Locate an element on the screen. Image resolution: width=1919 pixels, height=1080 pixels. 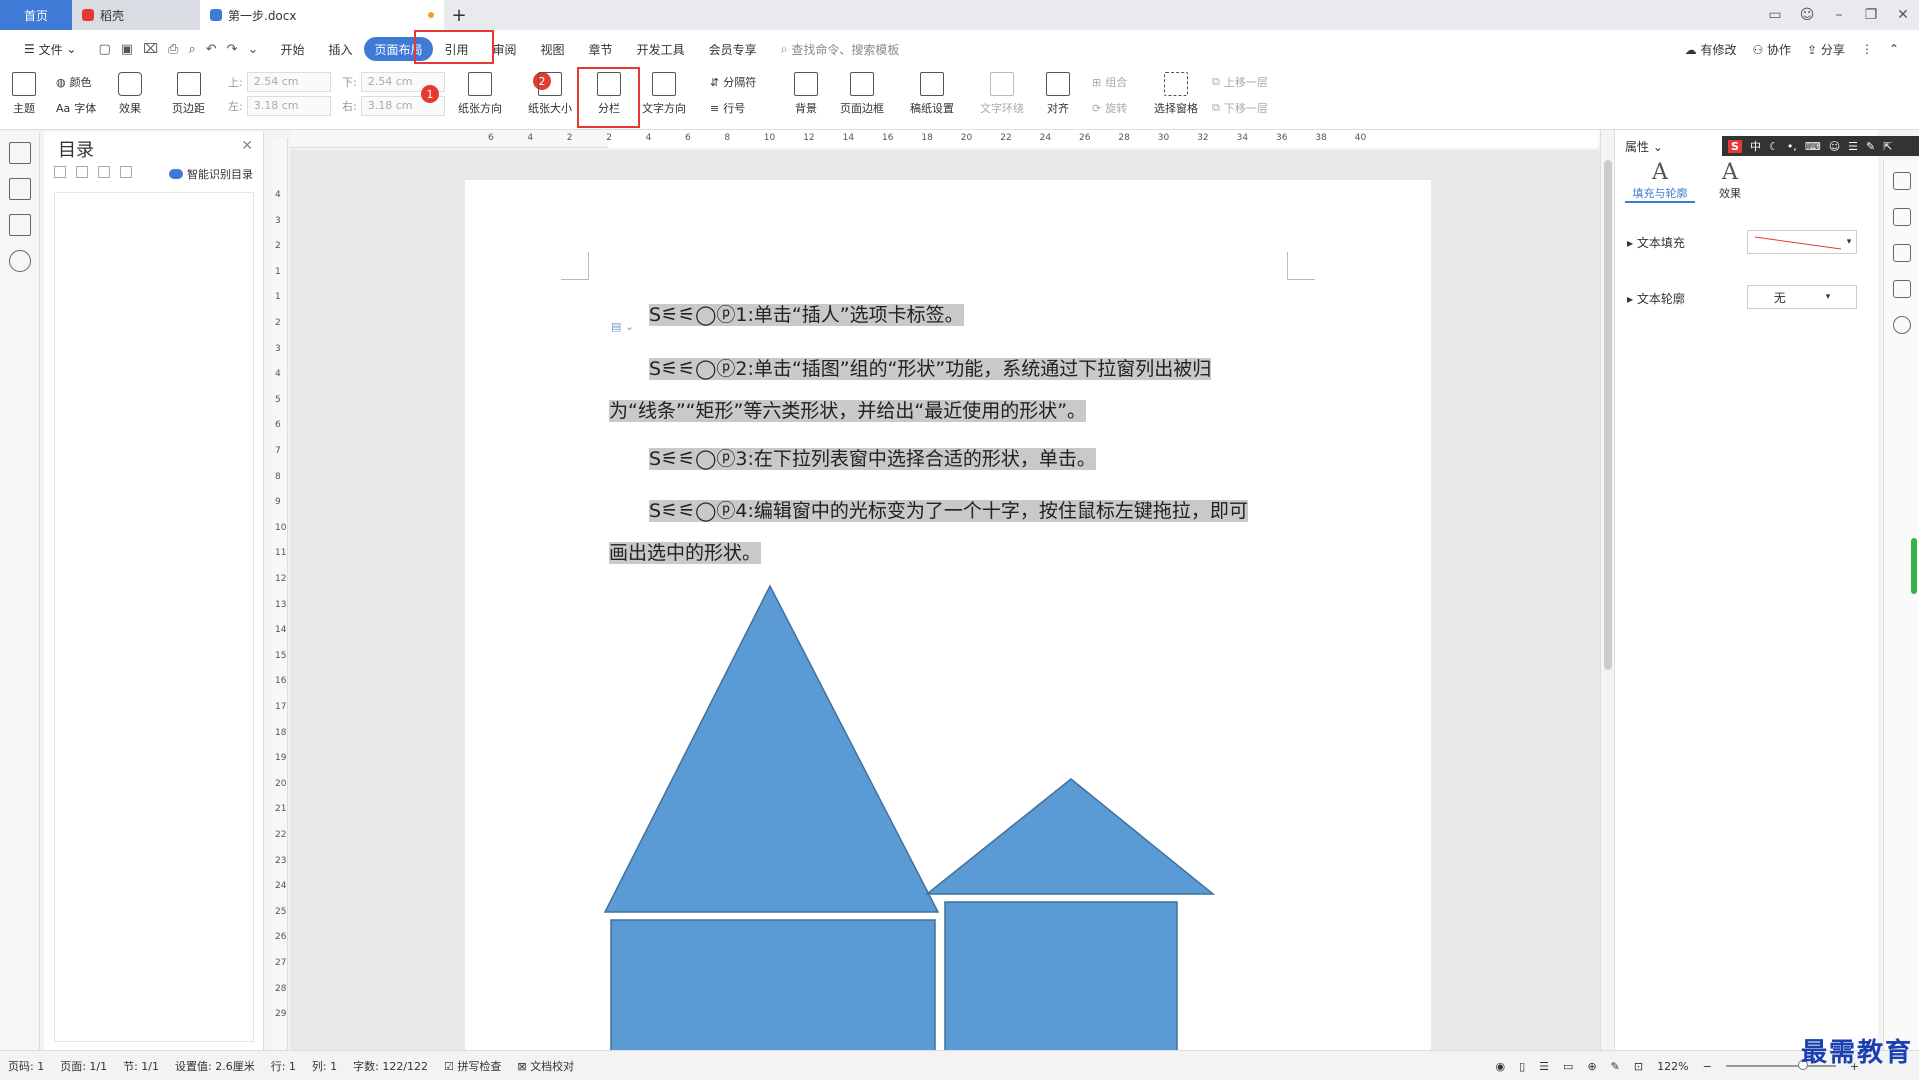
tab-member: 会员专享 is located at coordinates (733, 49).